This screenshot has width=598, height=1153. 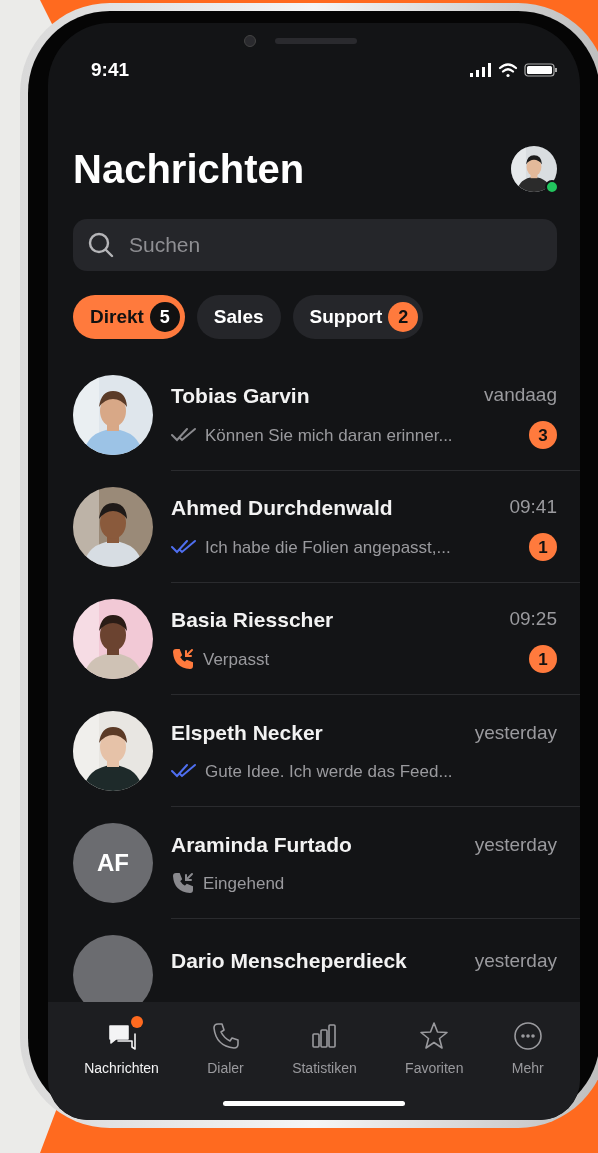 What do you see at coordinates (314, 527) in the screenshot?
I see `conversation-row: Ahmed Durchdenwald 09:41 Ich habe die Folien angepasst,... 1` at bounding box center [314, 527].